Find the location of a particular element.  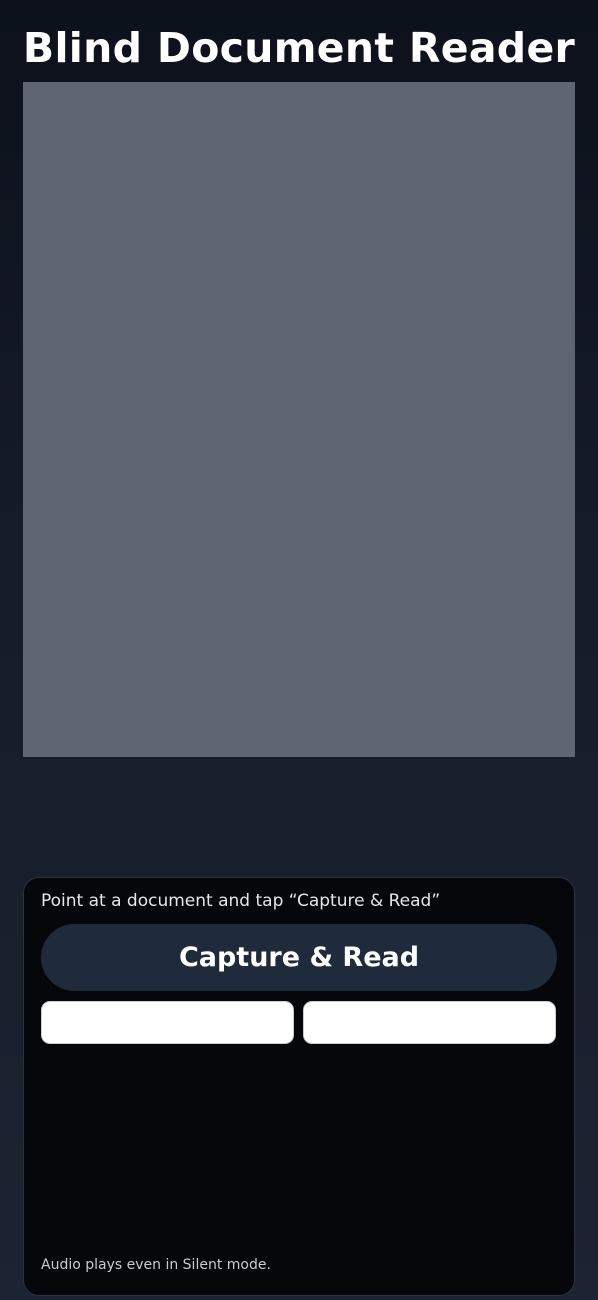

page-title: Blind Document Reader is located at coordinates (299, 48).